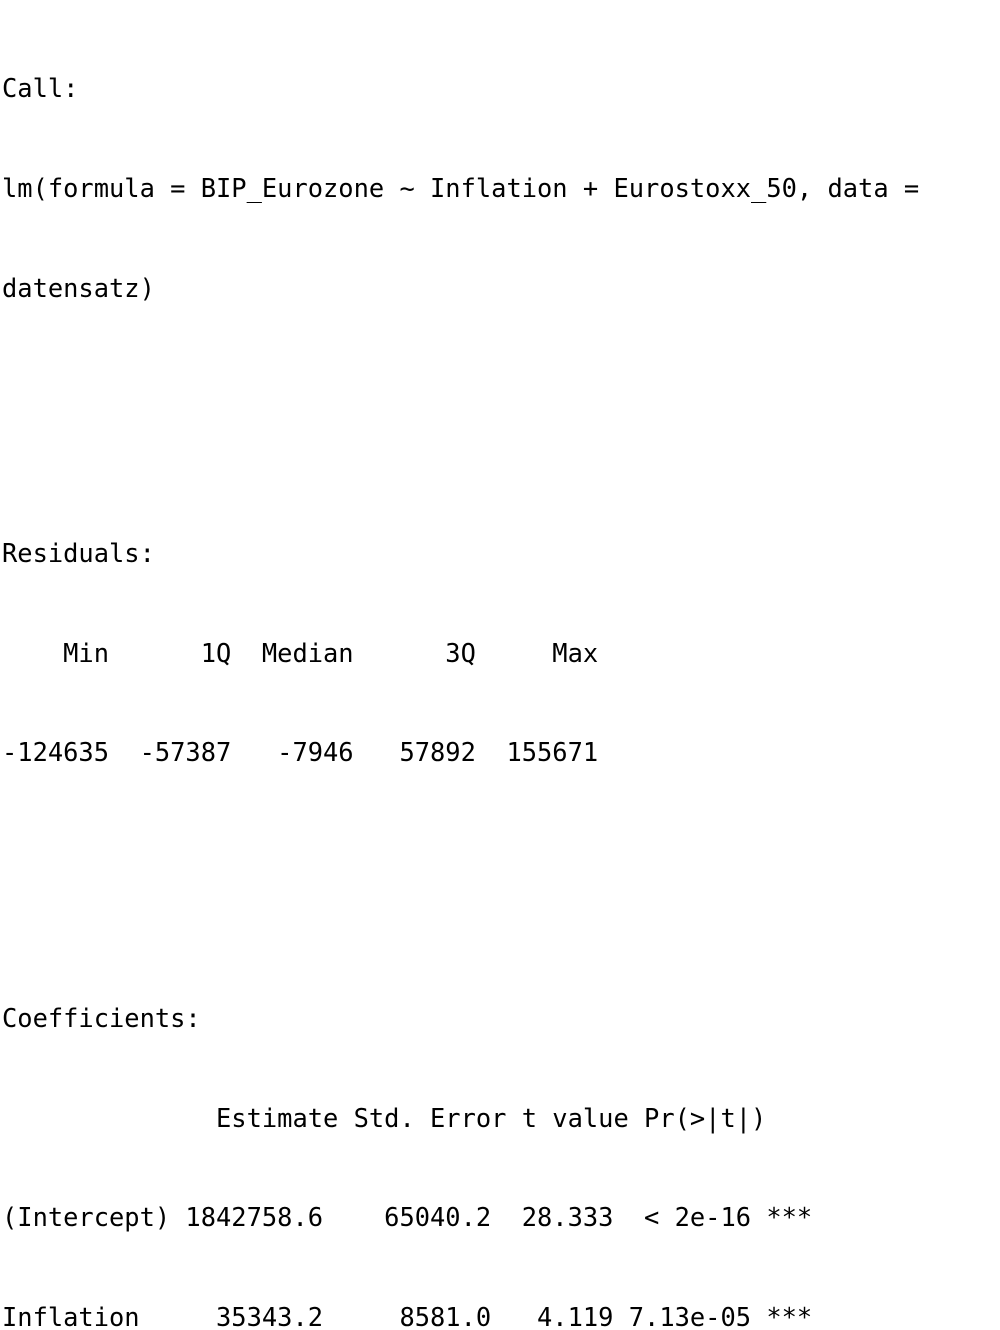 This screenshot has height=1330, width=1000. I want to click on blank-line-after-residuals, so click(501, 885).